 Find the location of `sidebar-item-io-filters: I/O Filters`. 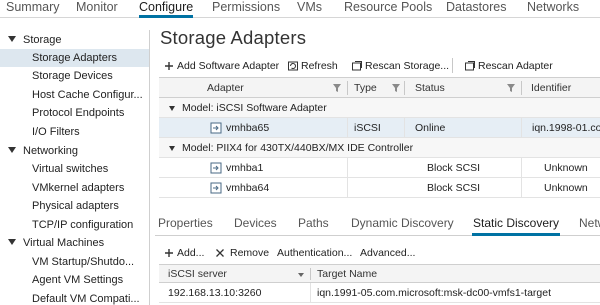

sidebar-item-io-filters: I/O Filters is located at coordinates (74, 132).